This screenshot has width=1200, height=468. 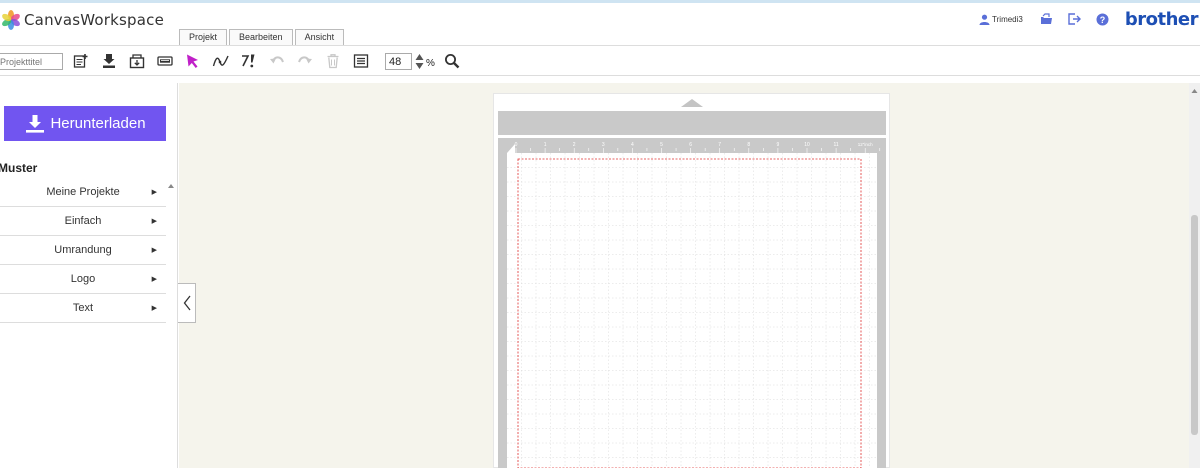 I want to click on save-download-icon, so click(x=109, y=61).